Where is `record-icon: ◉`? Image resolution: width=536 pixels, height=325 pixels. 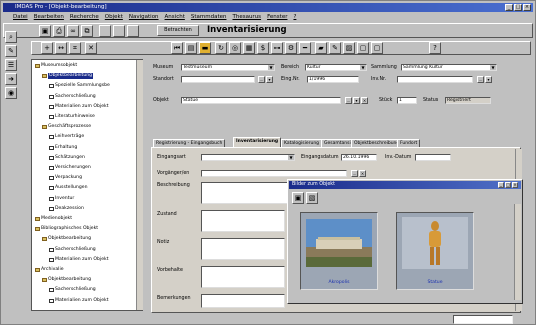
record-icon: ◉ is located at coordinates (11, 93).